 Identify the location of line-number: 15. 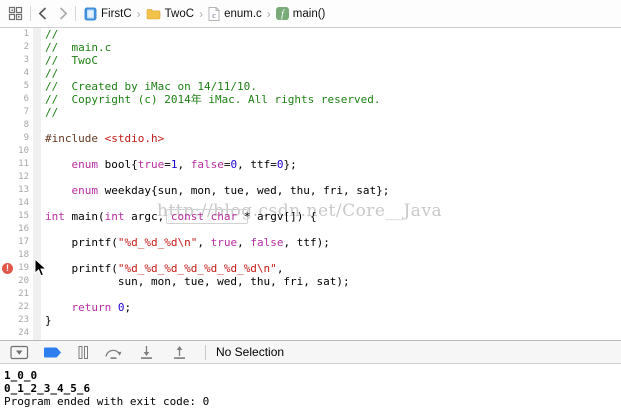
(16, 216).